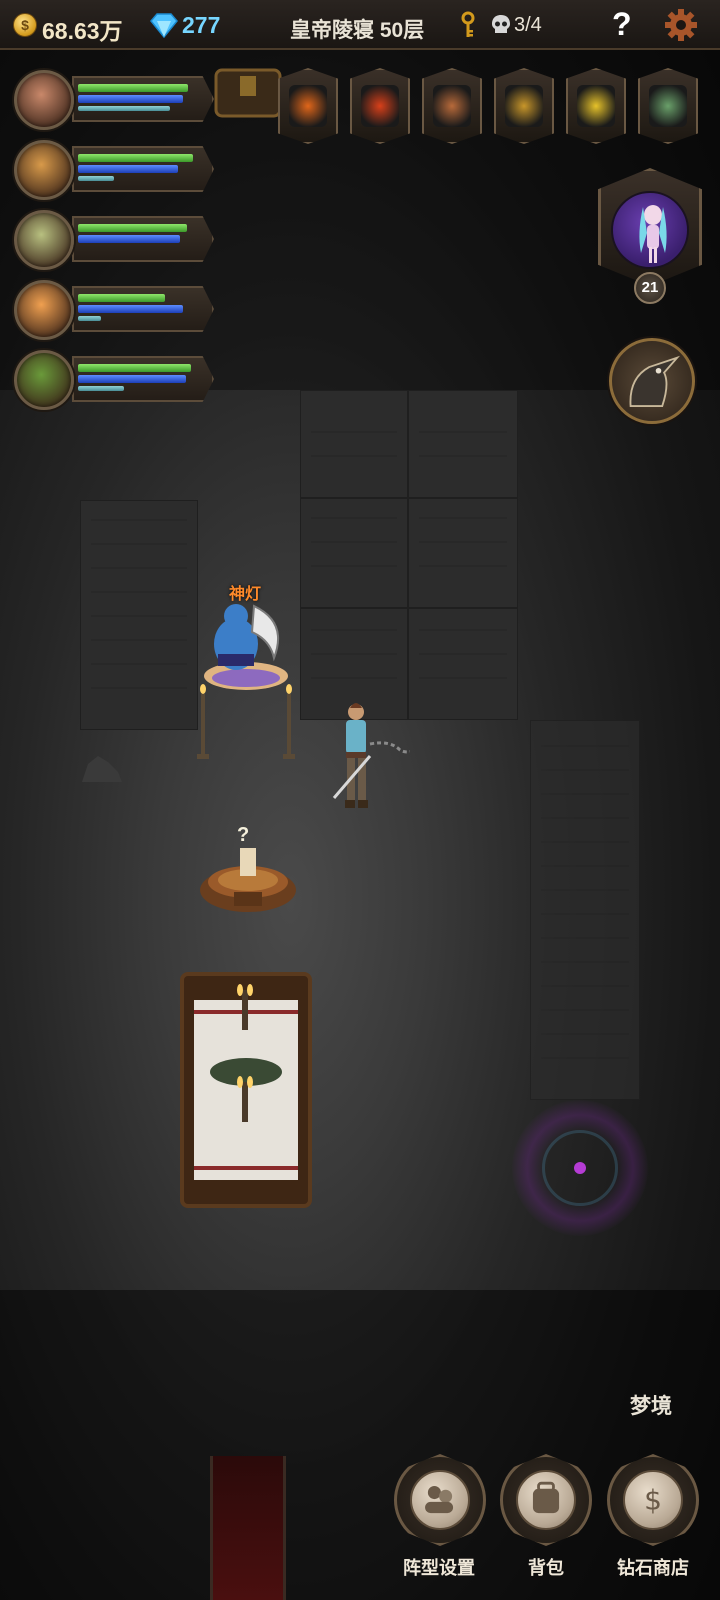  I want to click on pumpkin-icon, so click(308, 106).